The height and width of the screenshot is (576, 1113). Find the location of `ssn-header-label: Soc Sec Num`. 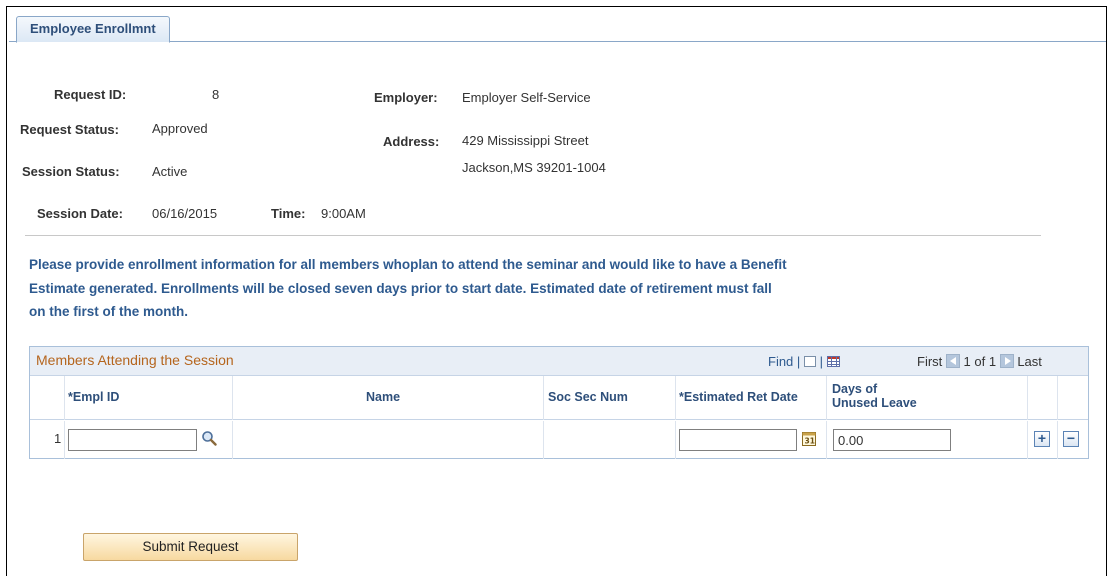

ssn-header-label: Soc Sec Num is located at coordinates (588, 397).